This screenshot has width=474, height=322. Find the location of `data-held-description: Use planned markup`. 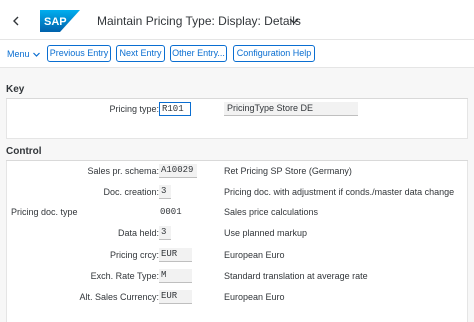

data-held-description: Use planned markup is located at coordinates (266, 233).